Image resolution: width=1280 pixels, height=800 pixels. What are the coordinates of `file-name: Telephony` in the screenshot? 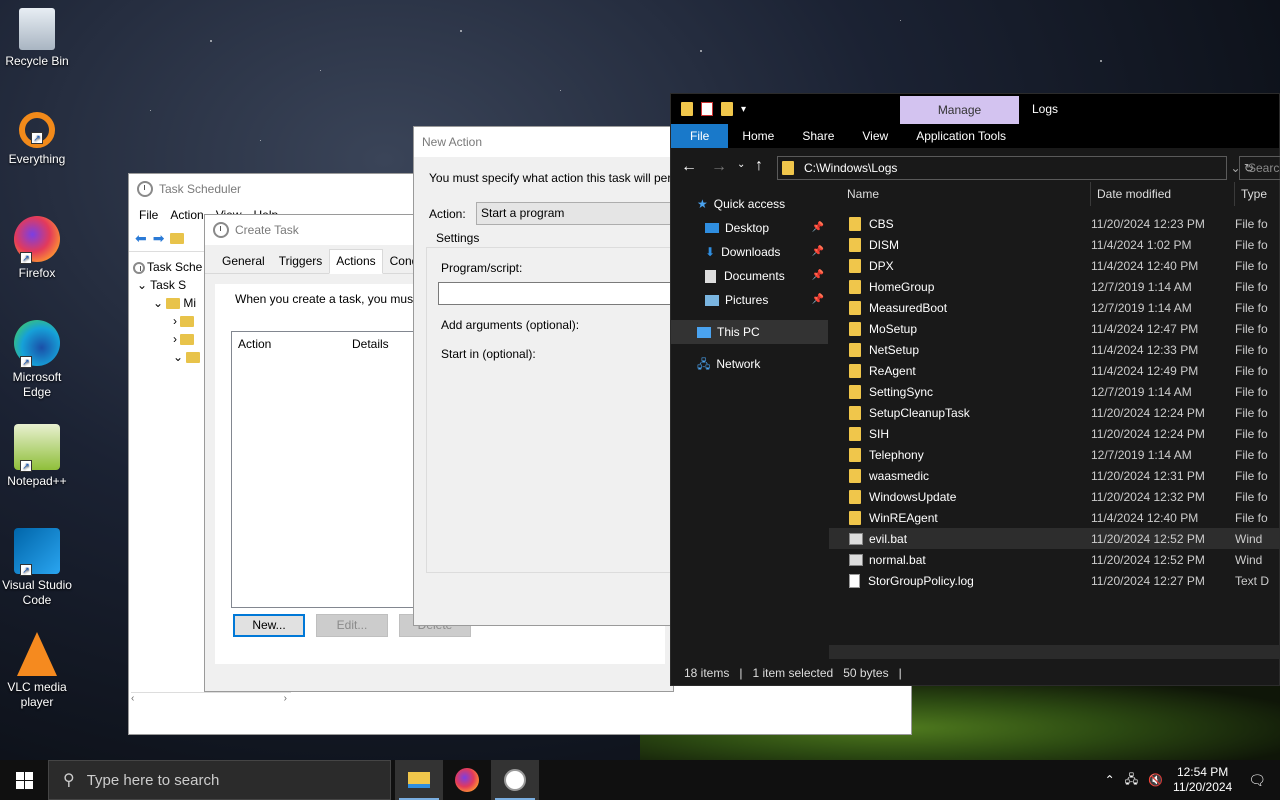 It's located at (960, 454).